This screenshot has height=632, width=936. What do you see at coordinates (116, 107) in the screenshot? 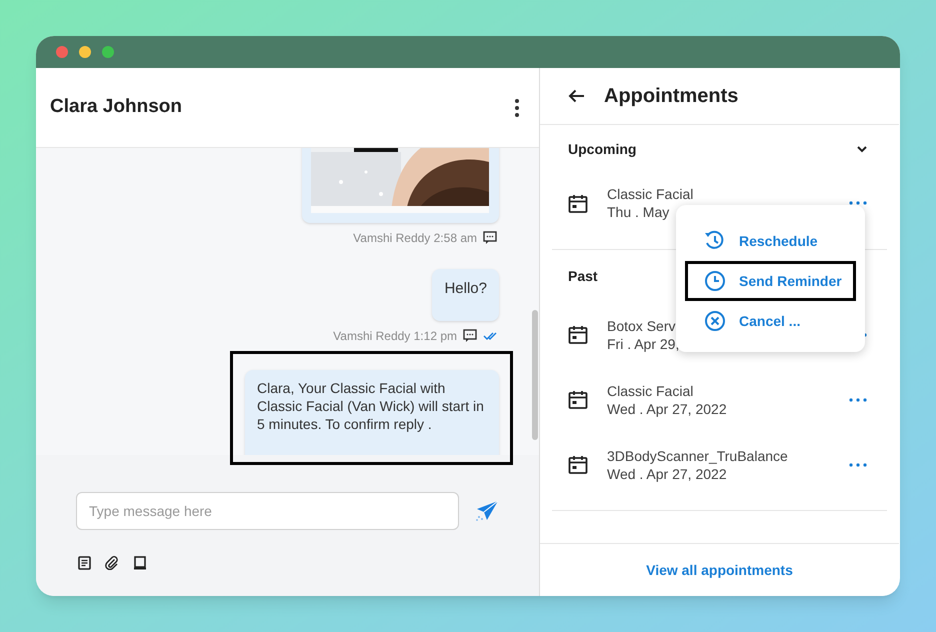
I see `contact-name: Clara Johnson` at bounding box center [116, 107].